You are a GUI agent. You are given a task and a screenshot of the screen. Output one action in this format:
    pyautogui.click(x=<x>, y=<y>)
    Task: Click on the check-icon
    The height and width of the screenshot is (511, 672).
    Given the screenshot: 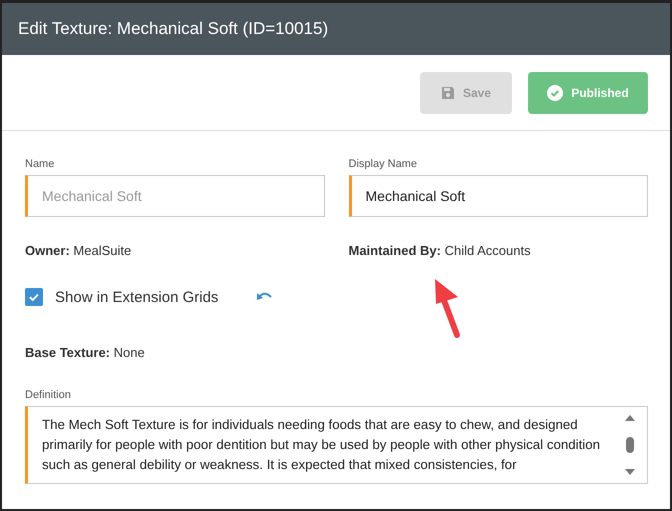 What is the action you would take?
    pyautogui.click(x=34, y=297)
    